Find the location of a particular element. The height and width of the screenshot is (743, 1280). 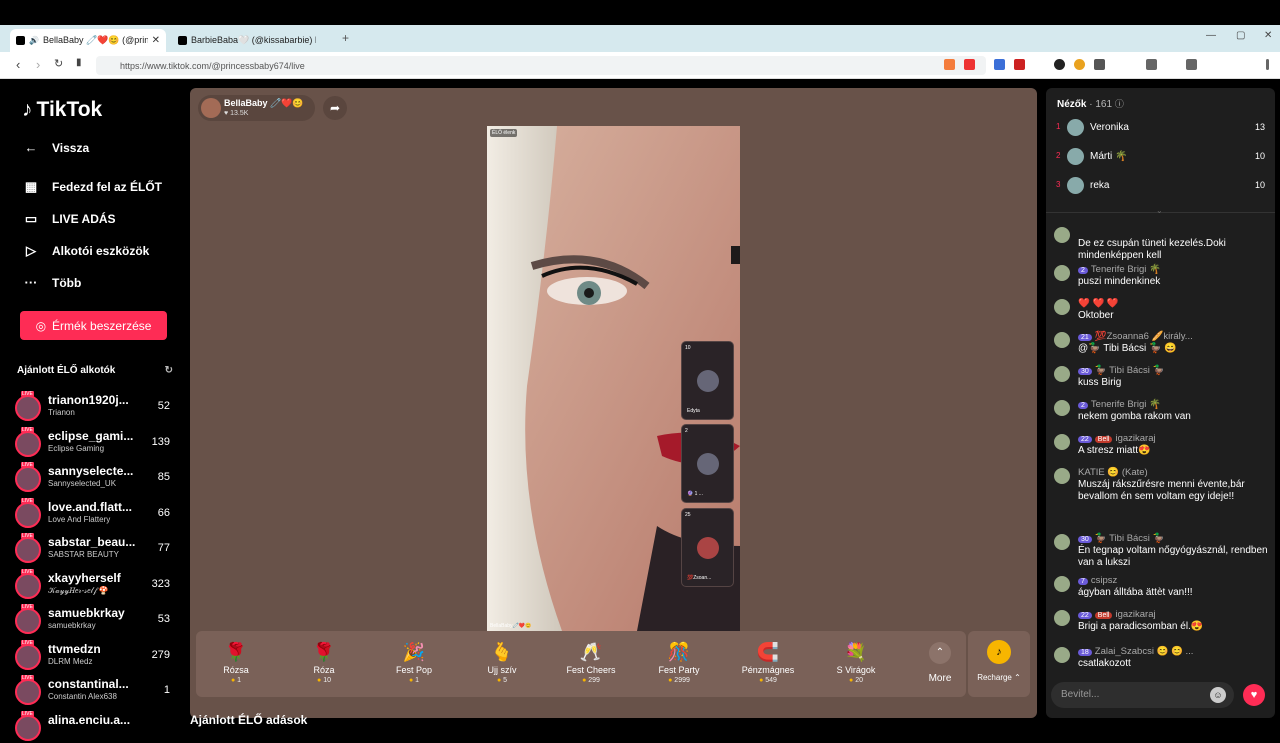

gift-item: 🌹 Rózsa ● 1 is located at coordinates (236, 664).